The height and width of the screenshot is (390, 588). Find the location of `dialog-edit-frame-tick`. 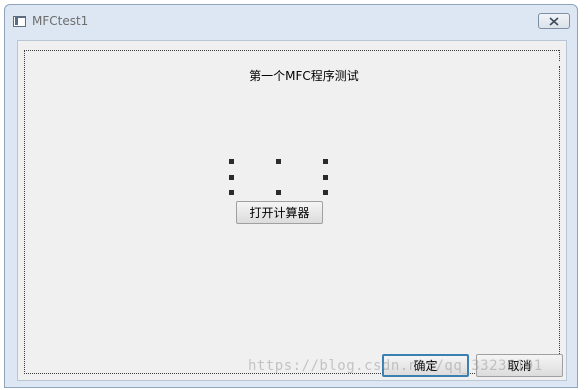

dialog-edit-frame-tick is located at coordinates (560, 55).